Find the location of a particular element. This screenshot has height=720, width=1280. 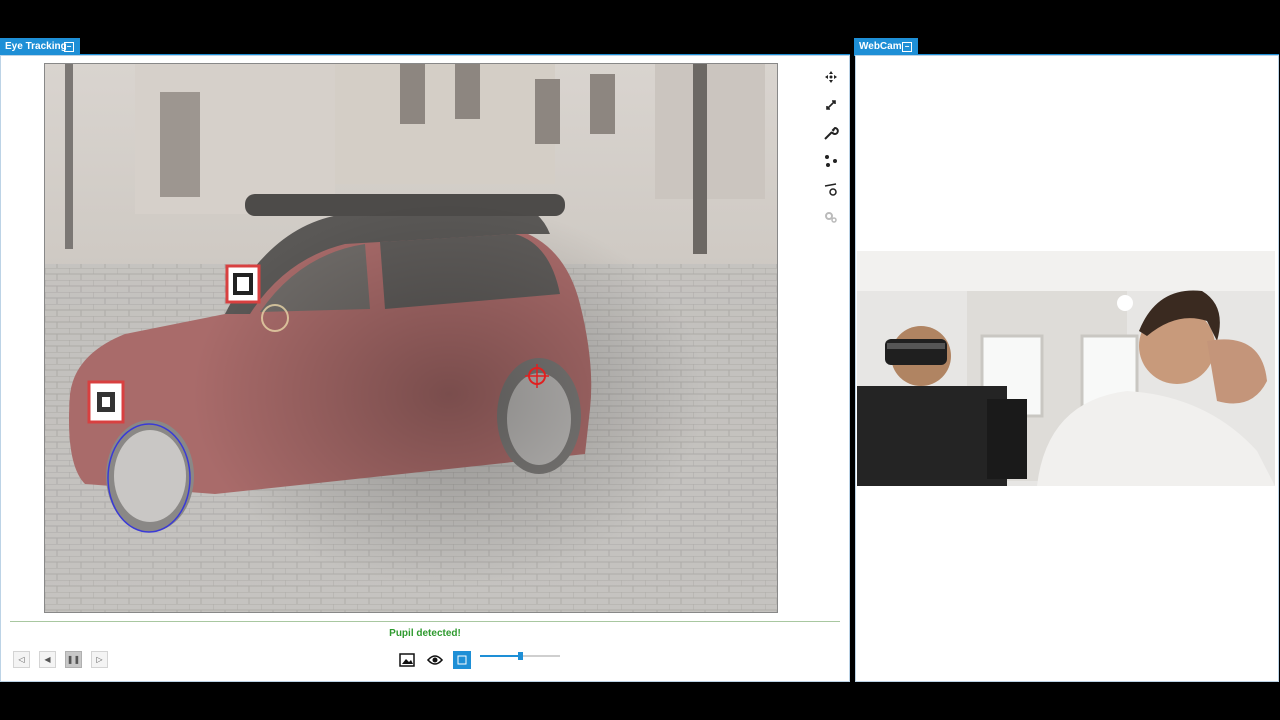

settings-icon is located at coordinates (831, 217).